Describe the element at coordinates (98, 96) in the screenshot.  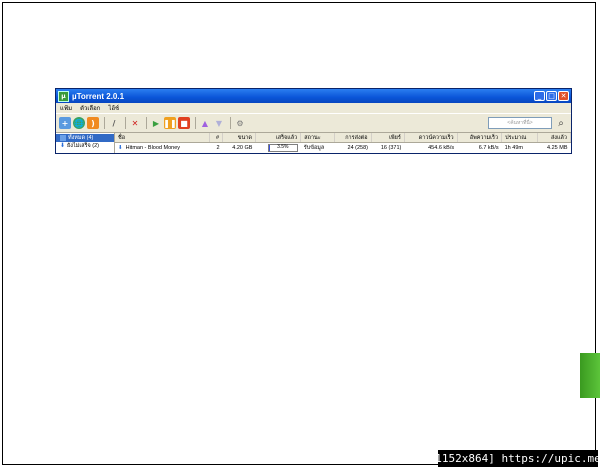
I see `window-title: µTorrent 2.0.1` at that location.